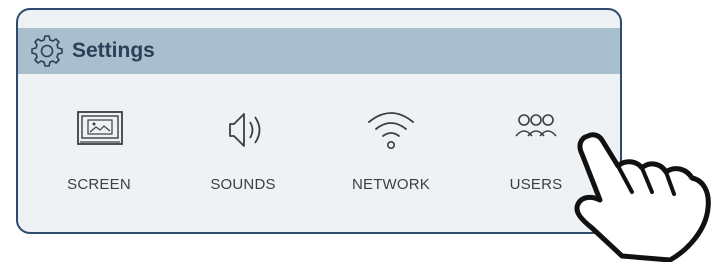 This screenshot has width=719, height=267. I want to click on screen-label: SCREEN, so click(99, 184).